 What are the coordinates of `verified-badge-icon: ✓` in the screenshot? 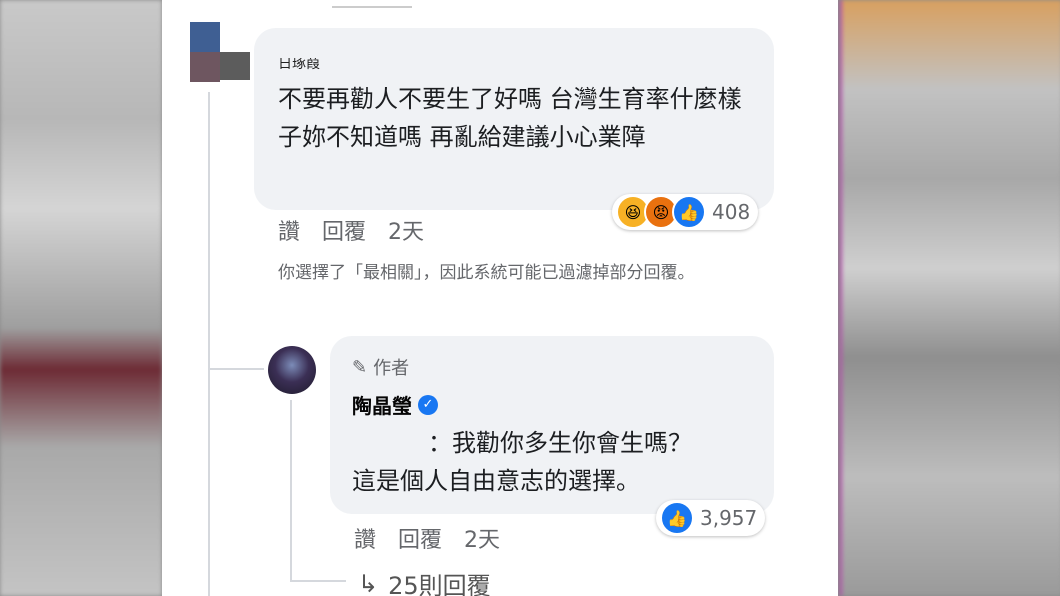 It's located at (428, 404).